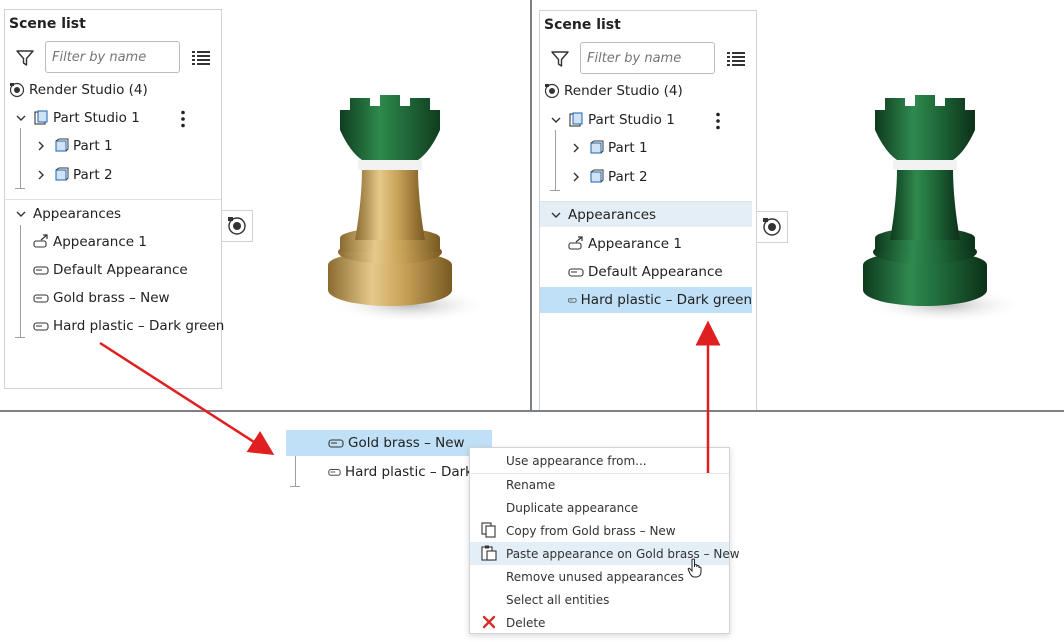  What do you see at coordinates (187, 398) in the screenshot?
I see `arrow-to-snippet` at bounding box center [187, 398].